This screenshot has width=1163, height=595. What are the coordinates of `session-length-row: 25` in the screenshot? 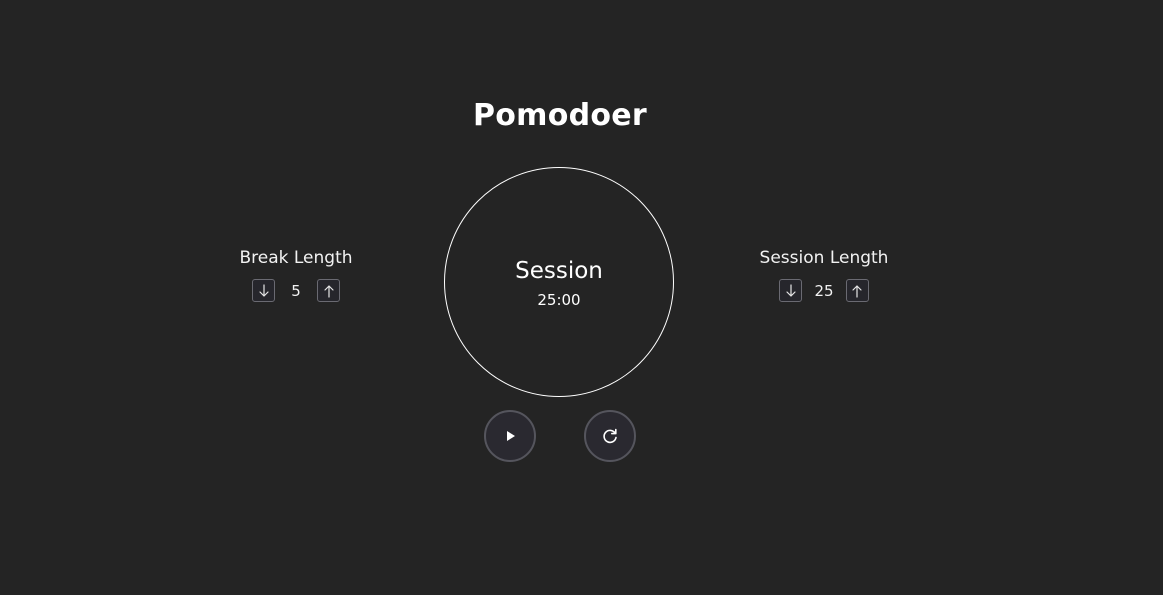 It's located at (824, 290).